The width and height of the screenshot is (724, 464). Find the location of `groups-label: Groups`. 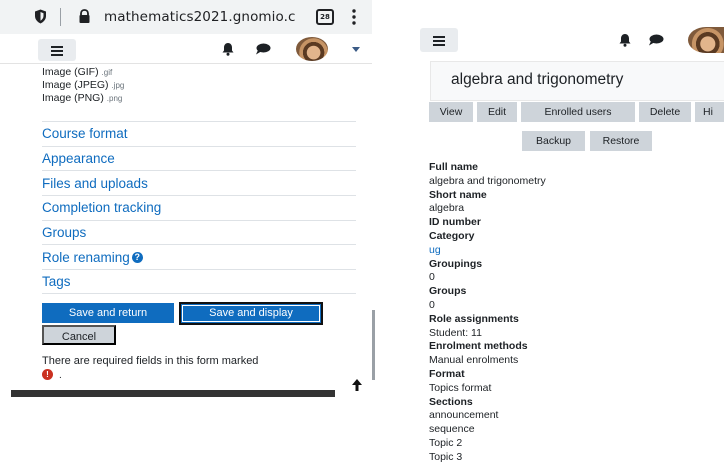

groups-label: Groups is located at coordinates (448, 291).